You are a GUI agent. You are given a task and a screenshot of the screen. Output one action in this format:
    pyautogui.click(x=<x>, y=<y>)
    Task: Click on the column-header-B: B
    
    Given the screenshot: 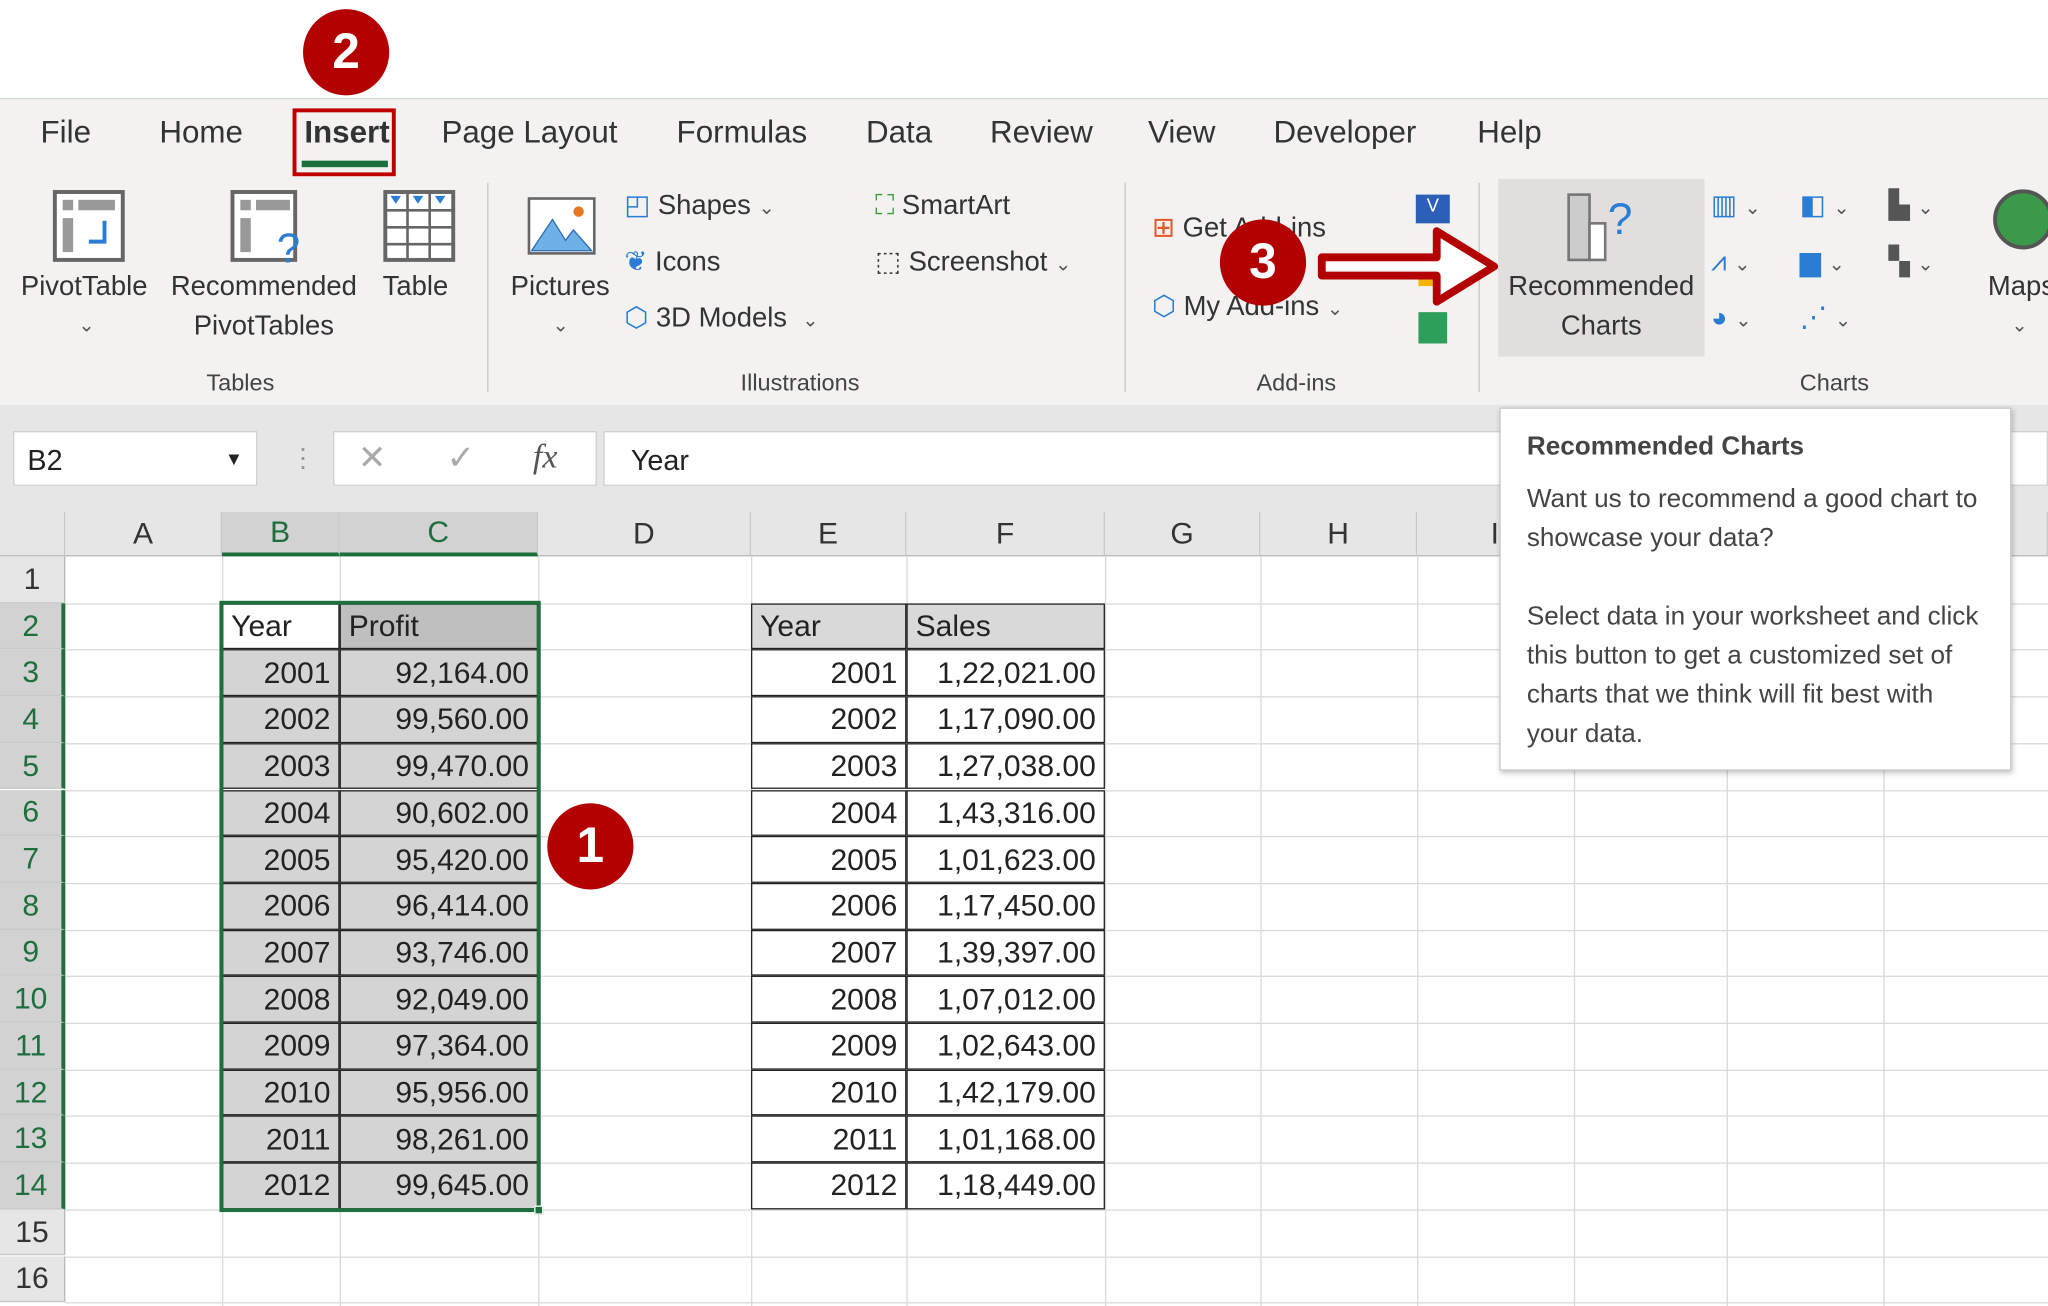 What is the action you would take?
    pyautogui.click(x=281, y=534)
    